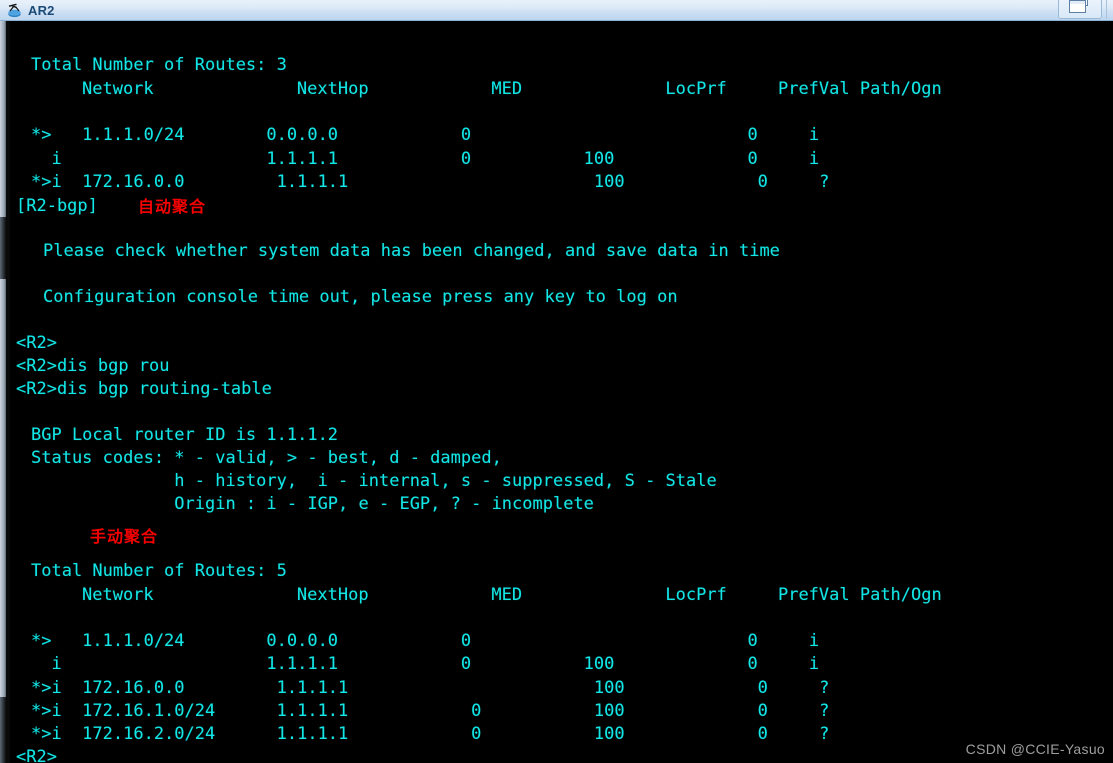 Image resolution: width=1113 pixels, height=763 pixels. I want to click on terminal-line: BGP Local router ID is 1.1.1.2, so click(185, 435).